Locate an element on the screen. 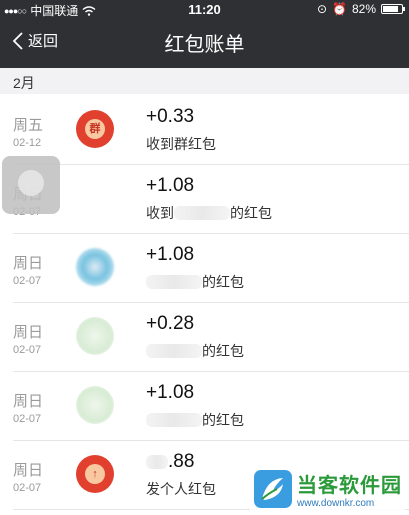 This screenshot has width=409, height=515. record-amount: +0.33 is located at coordinates (170, 116).